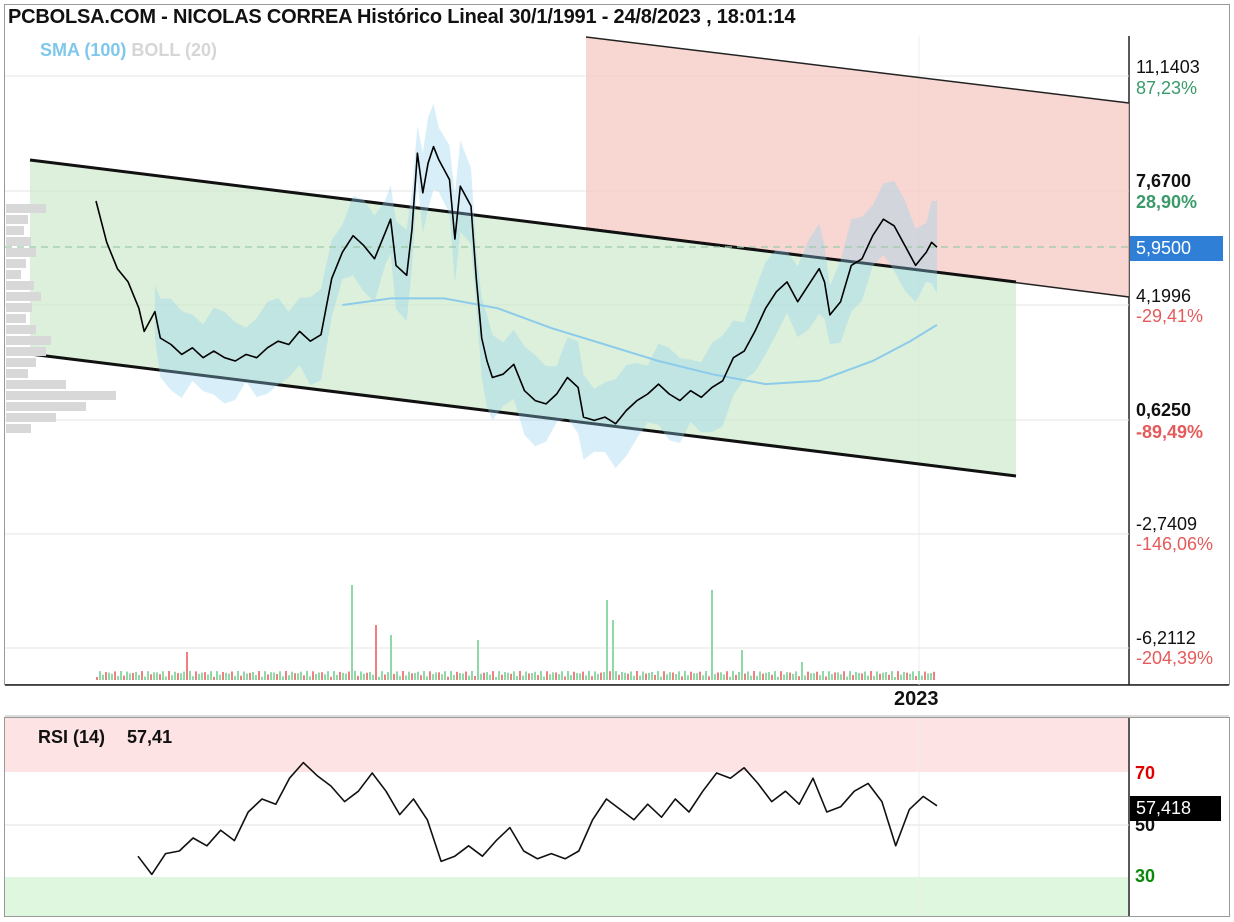  I want to click on price-pct-1: 28,90%, so click(1167, 202).